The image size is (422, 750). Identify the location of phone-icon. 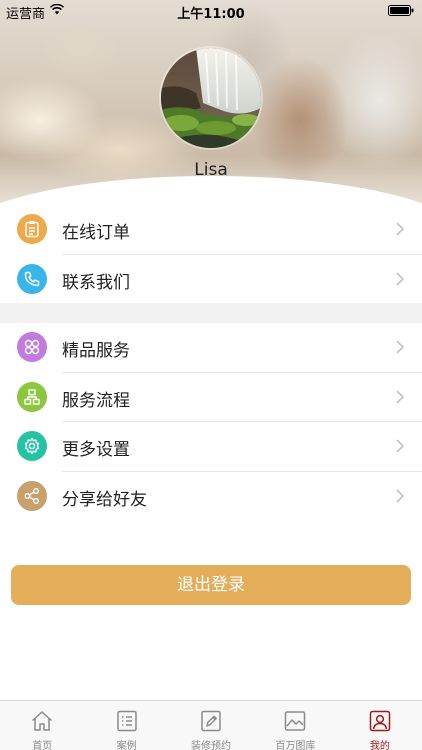
(32, 278).